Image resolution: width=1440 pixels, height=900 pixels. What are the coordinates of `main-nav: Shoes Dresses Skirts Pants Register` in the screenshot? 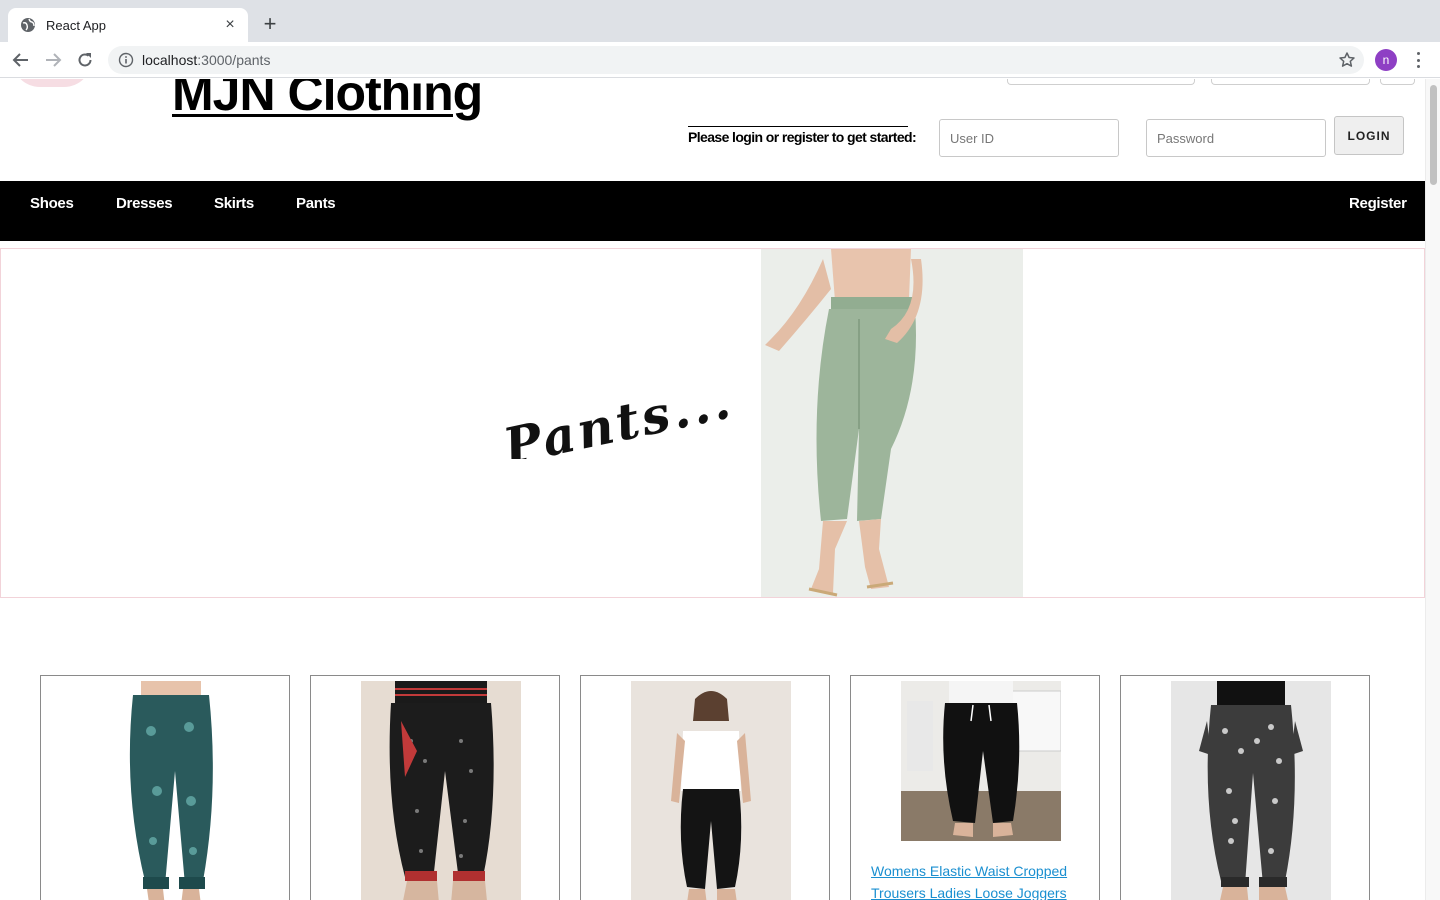 It's located at (712, 211).